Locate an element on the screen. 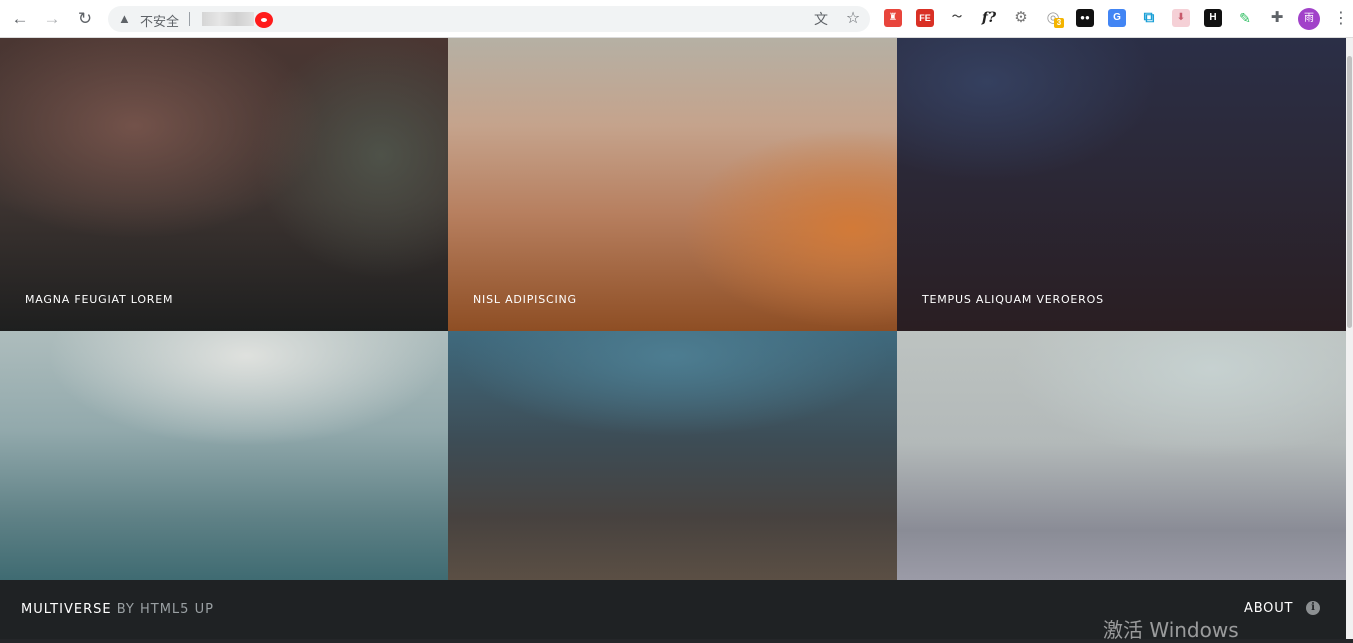 The width and height of the screenshot is (1353, 643). page-scrollbar is located at coordinates (1349, 338).